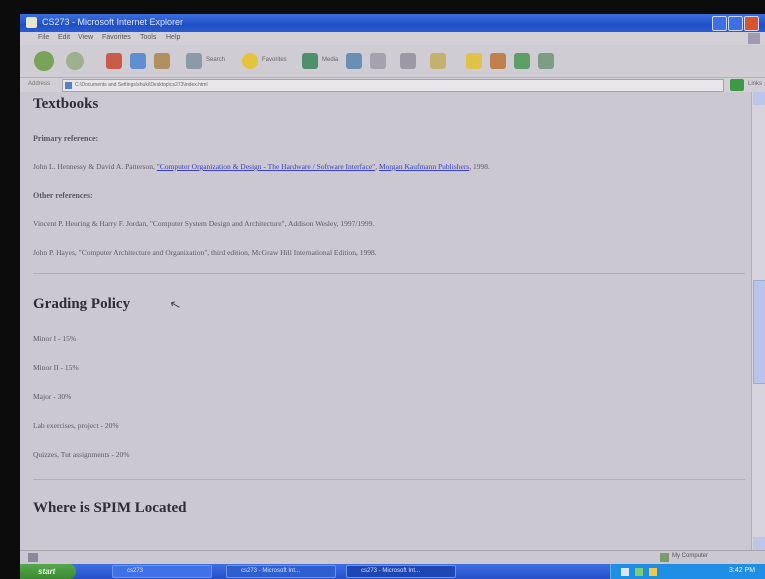 The height and width of the screenshot is (579, 765). Describe the element at coordinates (63, 195) in the screenshot. I see `other-references-label: Other references:` at that location.